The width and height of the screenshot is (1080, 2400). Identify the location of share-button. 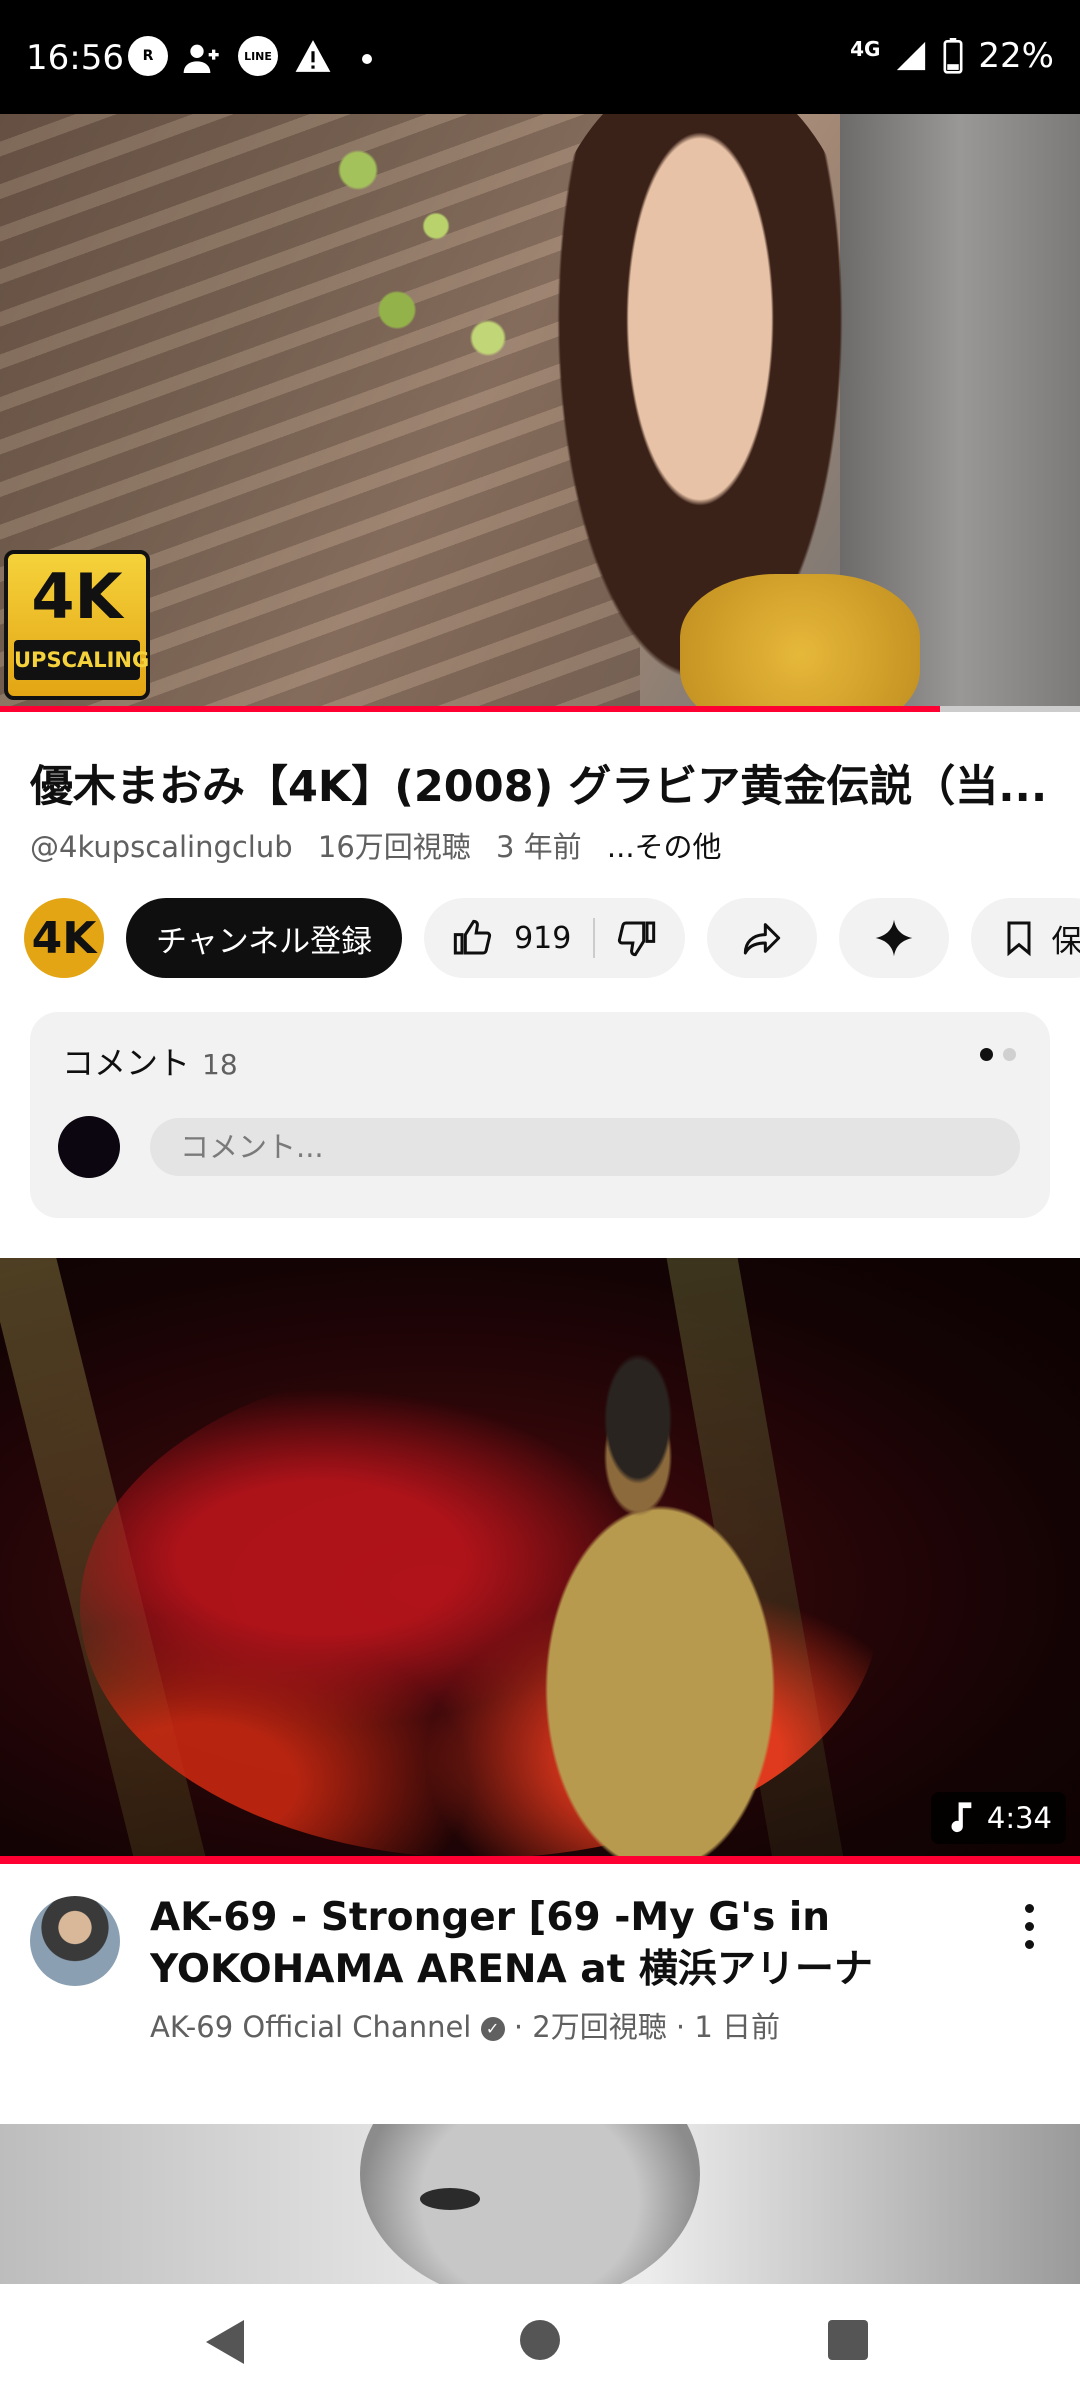
(762, 938).